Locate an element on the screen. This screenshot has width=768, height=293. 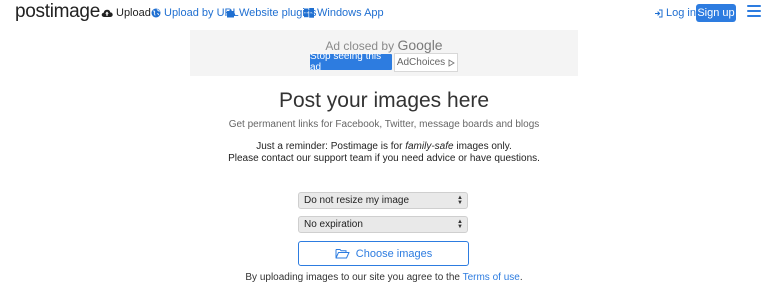
adchoices-button: AdChoices is located at coordinates (426, 62).